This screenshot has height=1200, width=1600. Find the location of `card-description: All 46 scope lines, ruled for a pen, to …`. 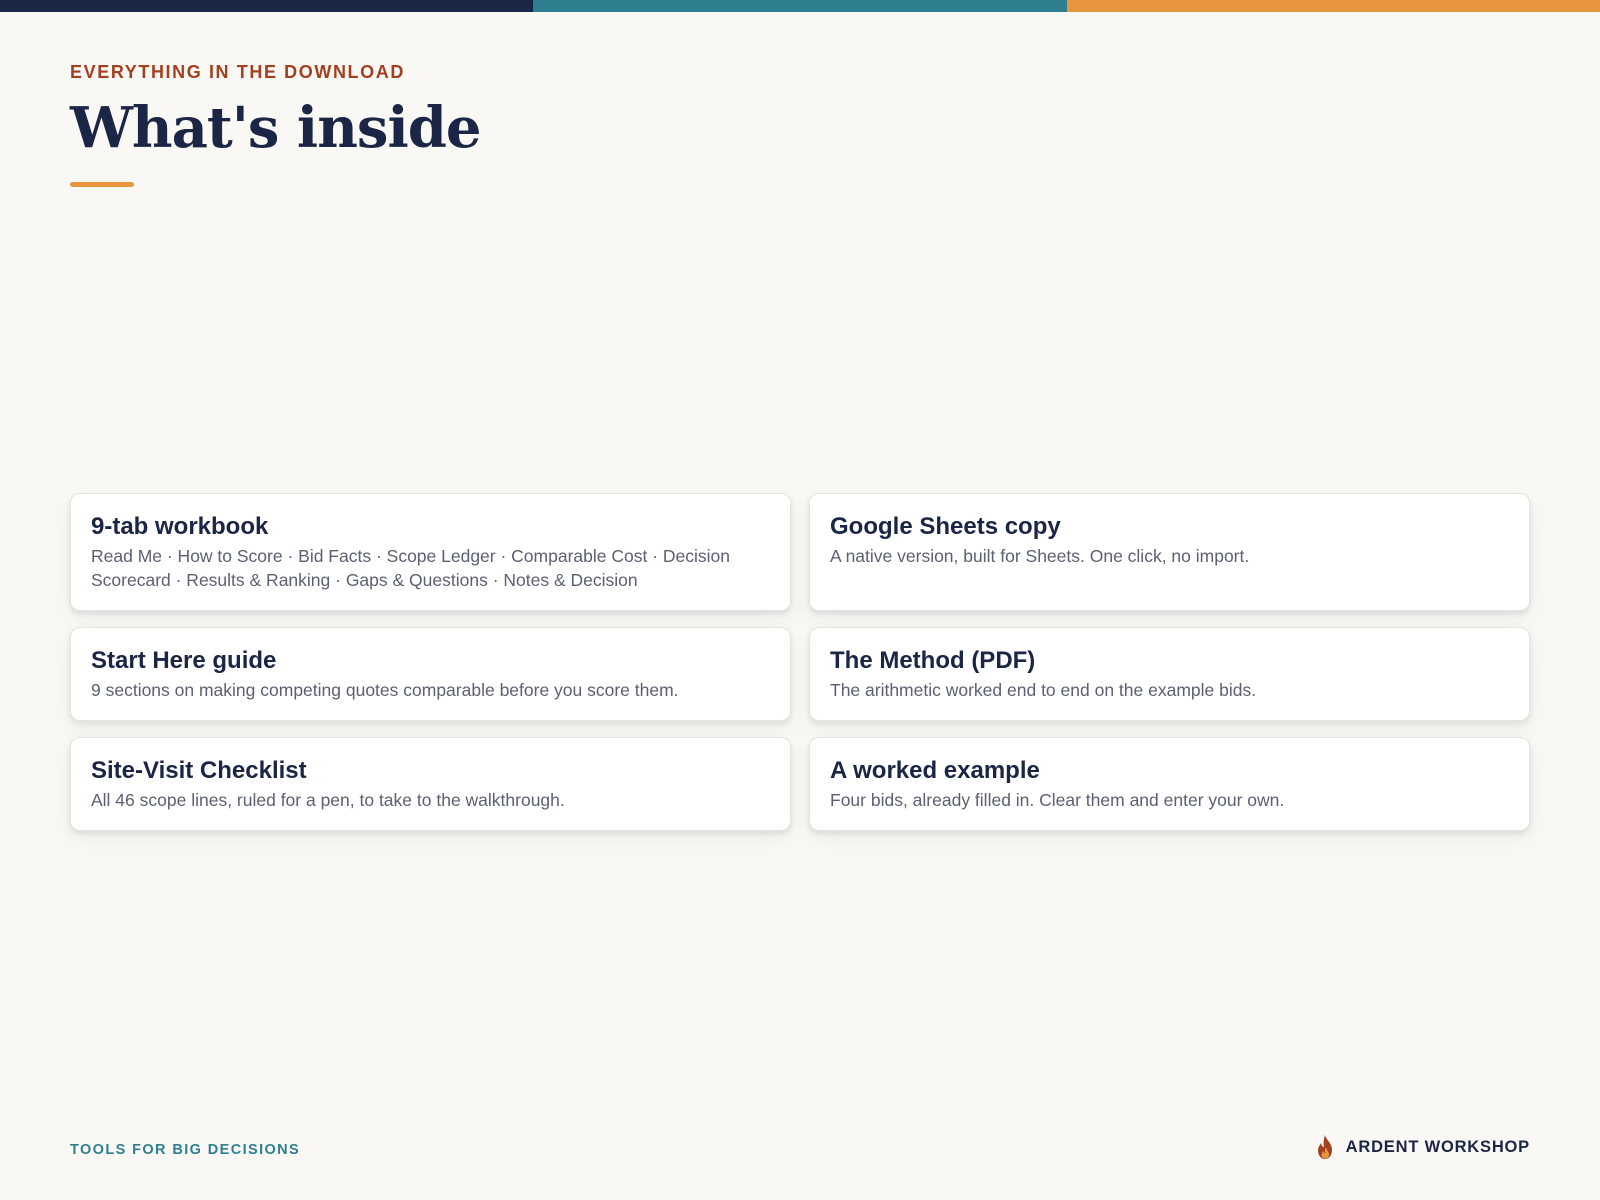

card-description: All 46 scope lines, ruled for a pen, to … is located at coordinates (328, 800).